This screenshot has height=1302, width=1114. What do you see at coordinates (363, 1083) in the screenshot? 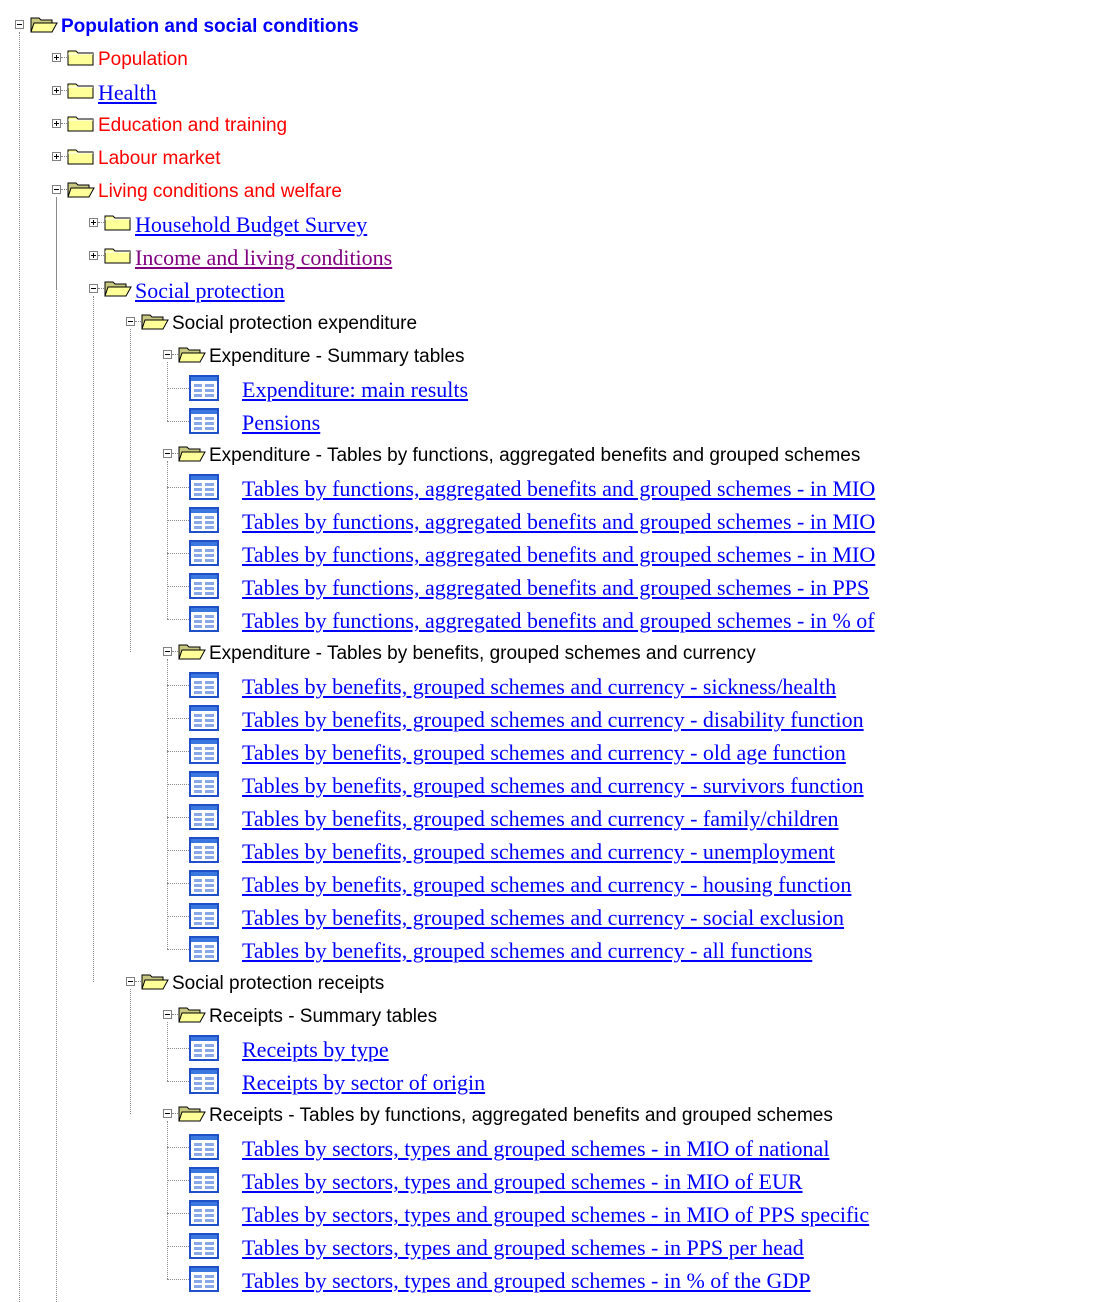
I see `tree-leaf-rec-summary-link: Receipts by sector of origin` at bounding box center [363, 1083].